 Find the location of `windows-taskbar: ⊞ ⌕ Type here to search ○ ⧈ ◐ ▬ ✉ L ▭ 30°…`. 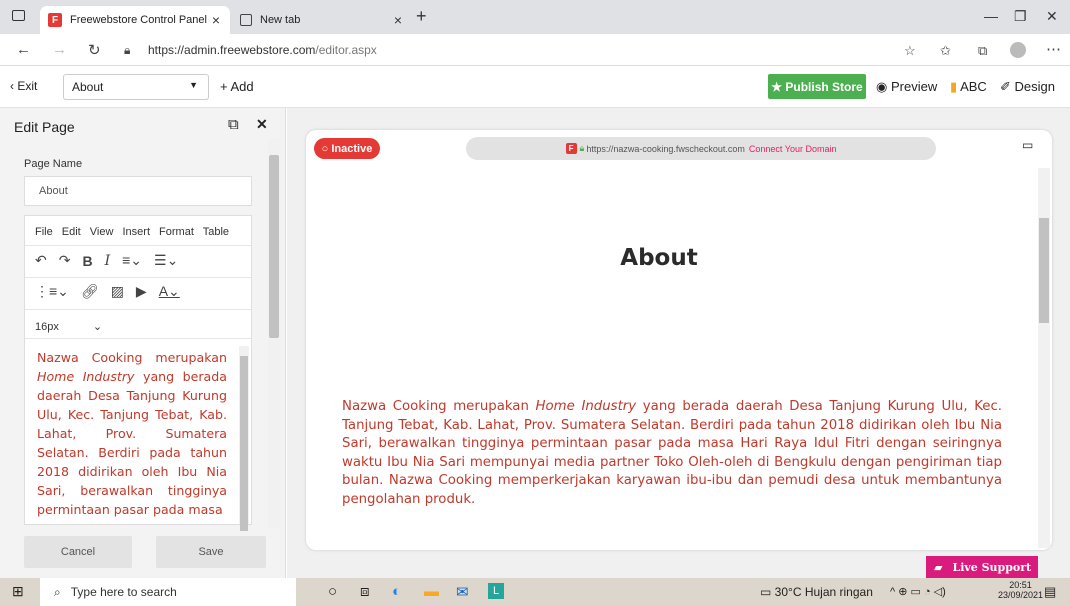

windows-taskbar: ⊞ ⌕ Type here to search ○ ⧈ ◐ ▬ ✉ L ▭ 30°… is located at coordinates (535, 592).